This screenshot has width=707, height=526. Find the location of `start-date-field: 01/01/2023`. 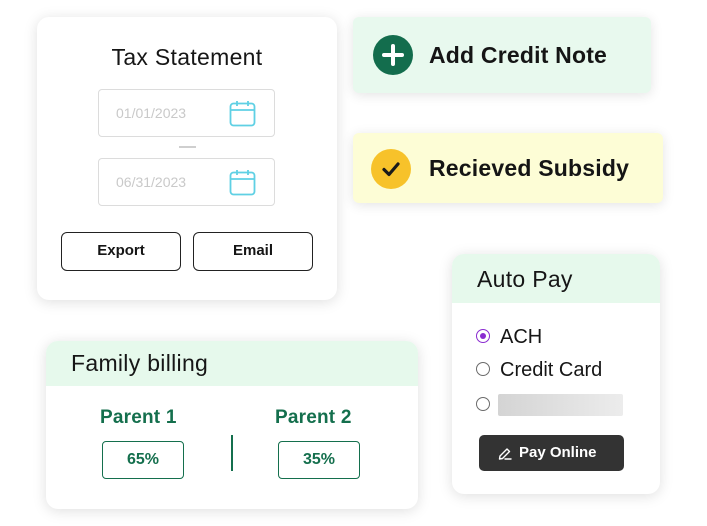

start-date-field: 01/01/2023 is located at coordinates (186, 113).